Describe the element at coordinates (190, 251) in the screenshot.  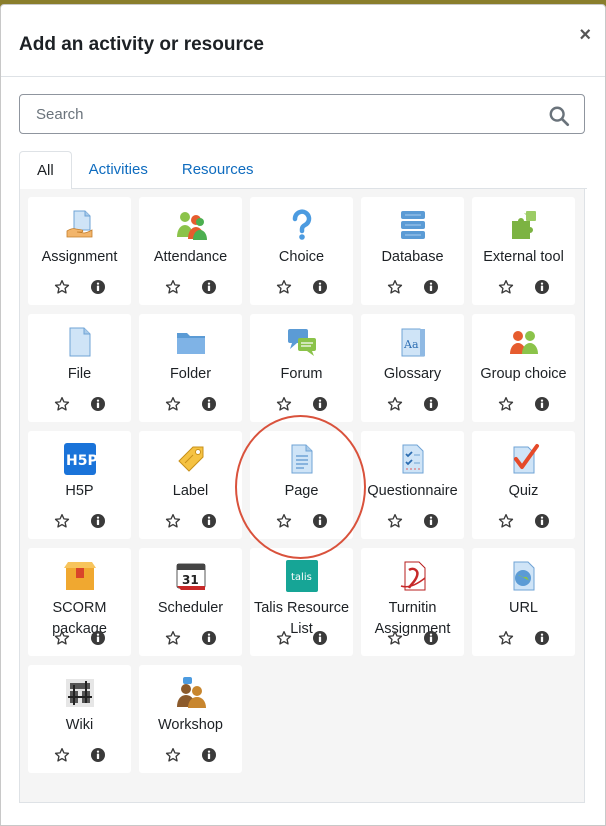
I see `module-card-attendance: Attendance` at that location.